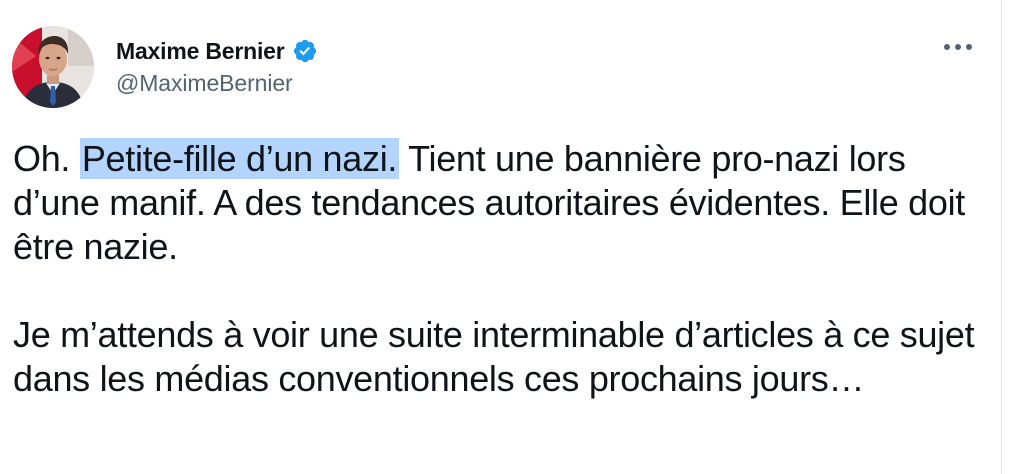 The width and height of the screenshot is (1018, 474). Describe the element at coordinates (204, 83) in the screenshot. I see `author-handle: @MaximeBernier` at that location.